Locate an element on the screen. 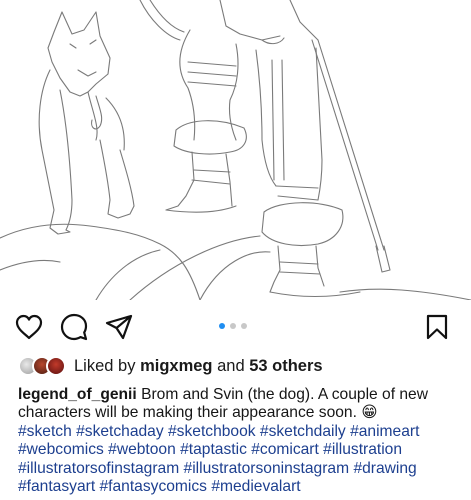  likes-prefix: Liked by is located at coordinates (105, 365).